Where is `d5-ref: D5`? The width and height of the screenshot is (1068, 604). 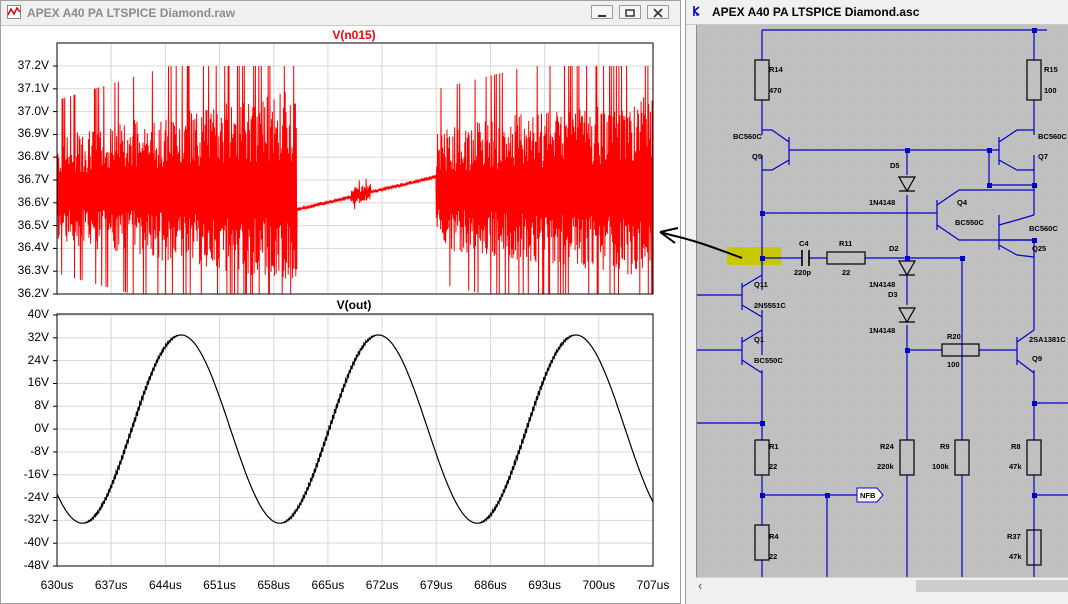 d5-ref: D5 is located at coordinates (895, 165).